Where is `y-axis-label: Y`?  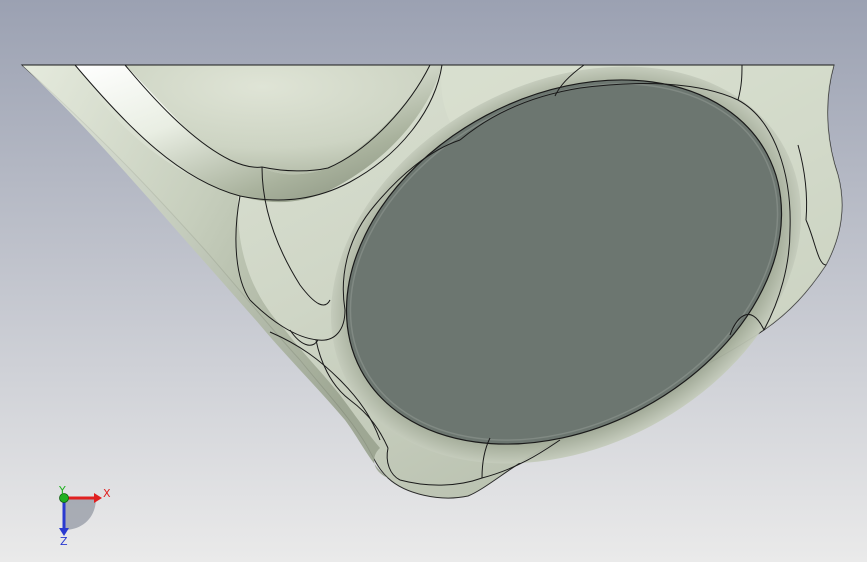
y-axis-label: Y is located at coordinates (62, 490).